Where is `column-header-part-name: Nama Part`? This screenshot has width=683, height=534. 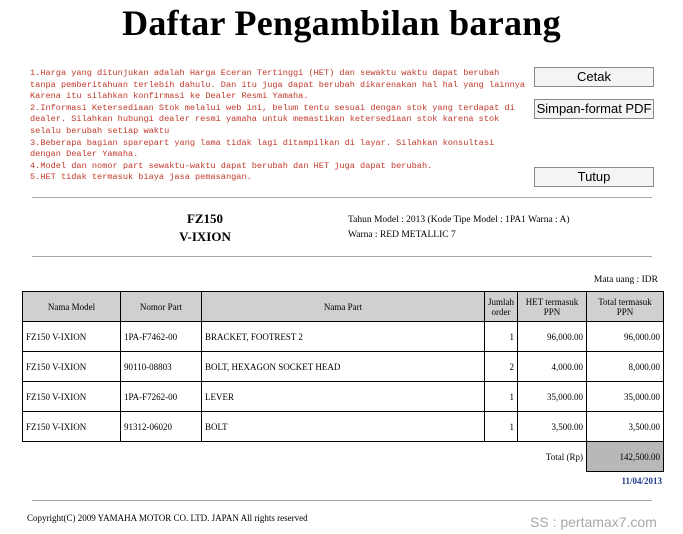
column-header-part-name: Nama Part is located at coordinates (343, 306).